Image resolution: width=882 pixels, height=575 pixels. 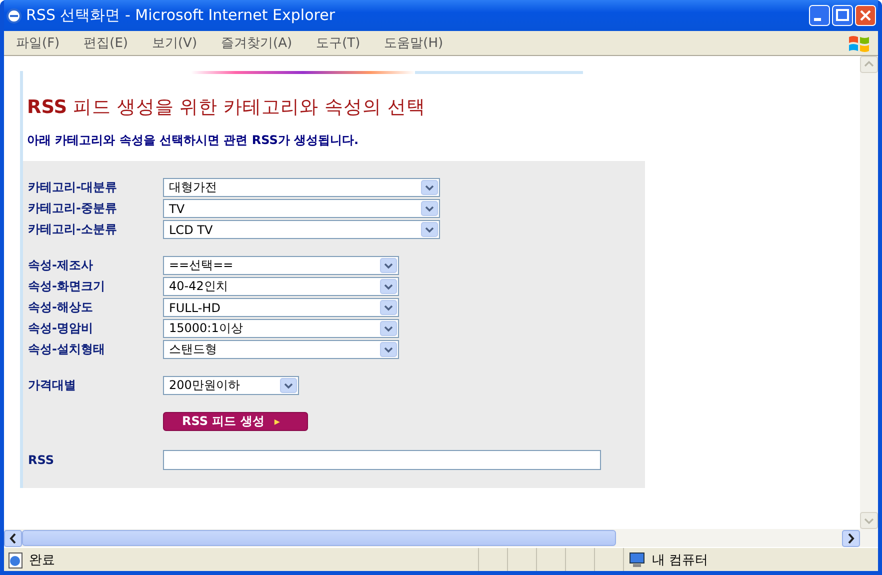 What do you see at coordinates (414, 43) in the screenshot?
I see `menu-item: 도움말(H)` at bounding box center [414, 43].